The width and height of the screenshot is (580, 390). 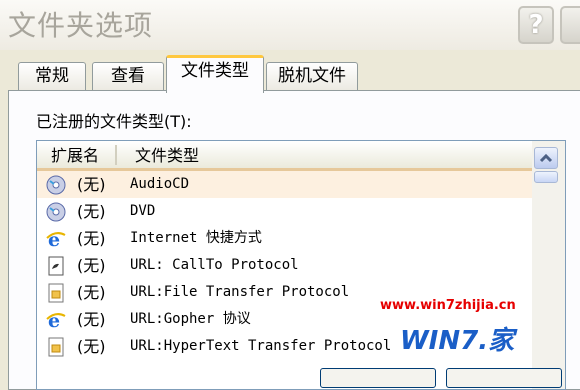 I want to click on registered-types-label: 已注册的文件类型(T):, so click(x=114, y=121).